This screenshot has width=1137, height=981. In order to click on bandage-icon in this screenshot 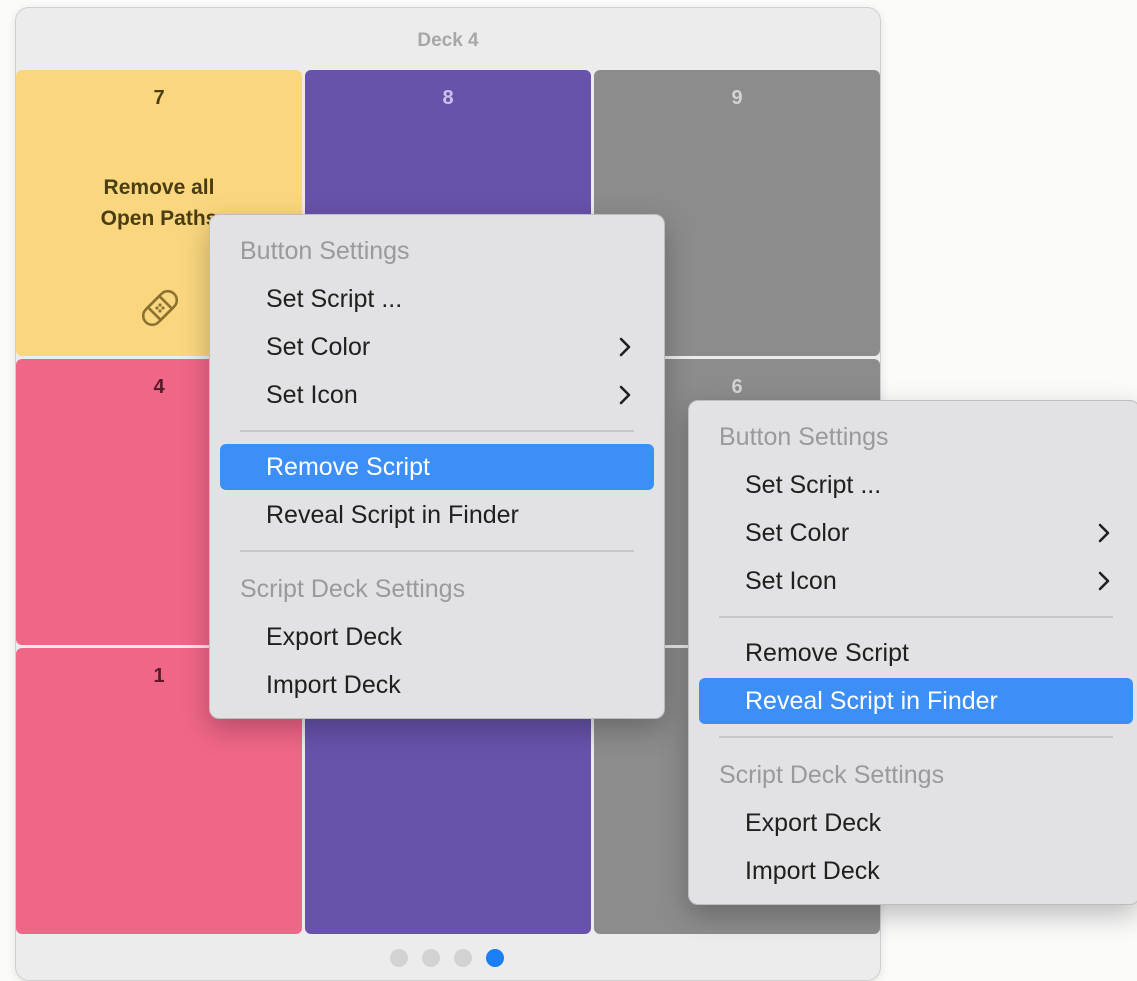, I will do `click(160, 308)`.